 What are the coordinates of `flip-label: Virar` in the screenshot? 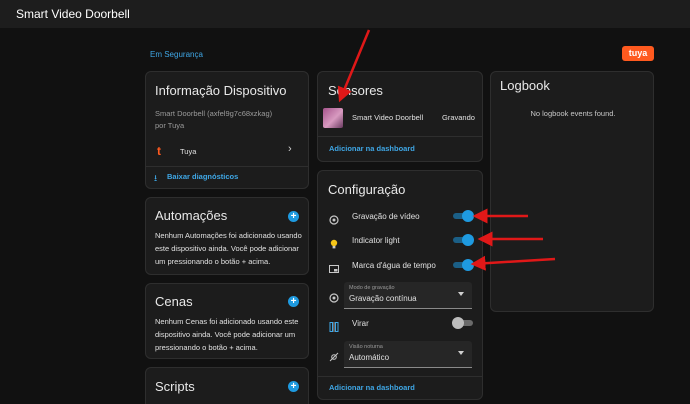 It's located at (360, 323).